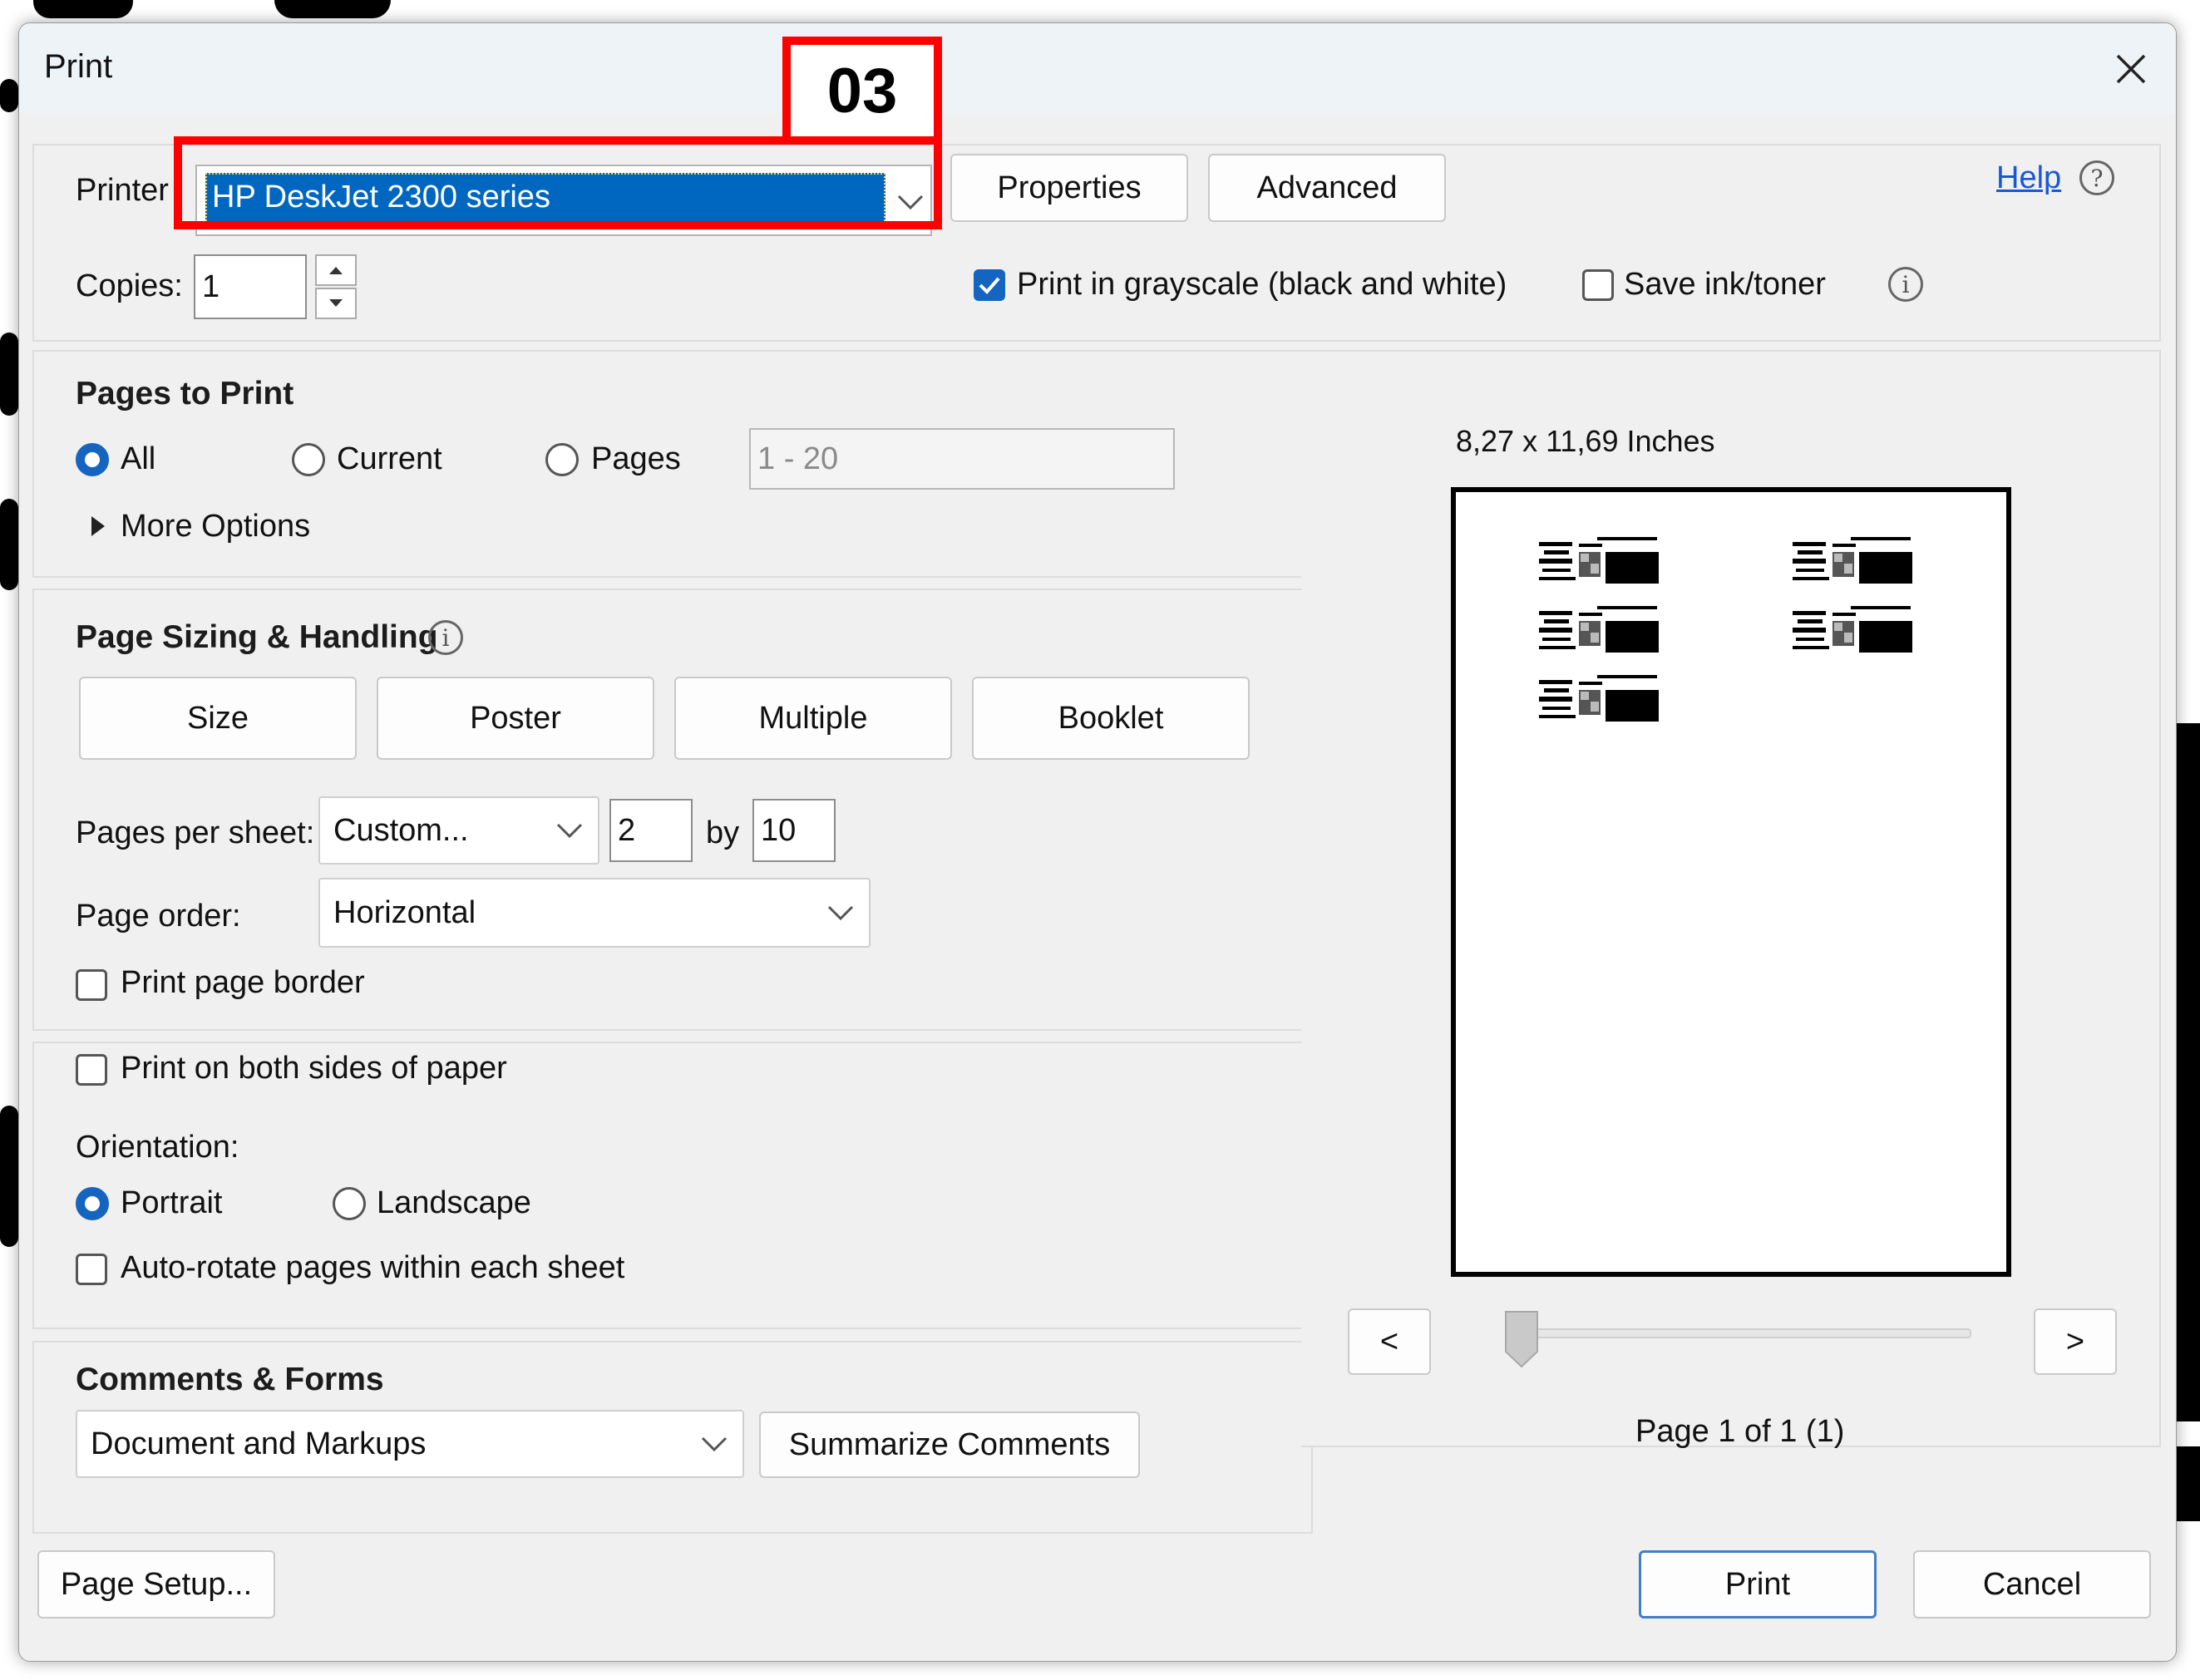 The width and height of the screenshot is (2200, 1680). I want to click on printer-label: Printer, so click(122, 190).